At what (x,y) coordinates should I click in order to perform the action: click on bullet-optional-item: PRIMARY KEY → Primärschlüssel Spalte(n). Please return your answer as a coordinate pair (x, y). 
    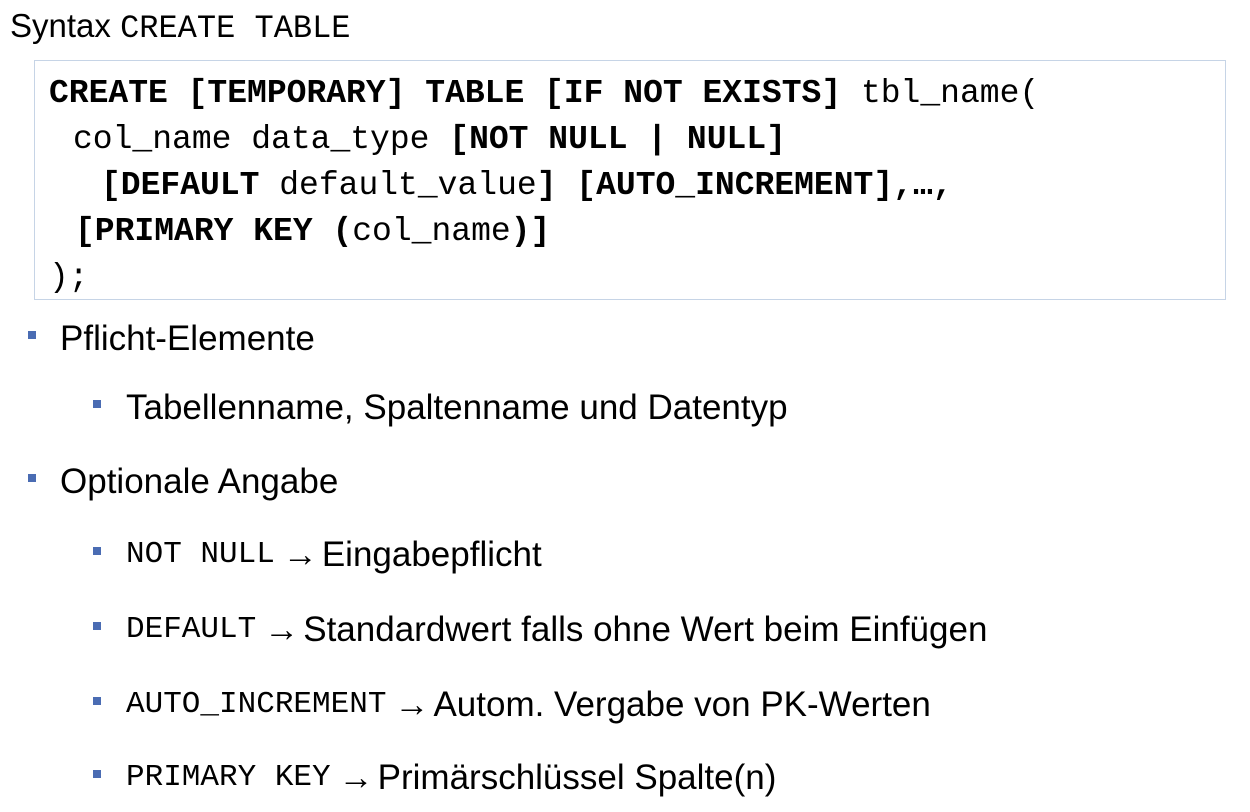
    Looking at the image, I should click on (451, 778).